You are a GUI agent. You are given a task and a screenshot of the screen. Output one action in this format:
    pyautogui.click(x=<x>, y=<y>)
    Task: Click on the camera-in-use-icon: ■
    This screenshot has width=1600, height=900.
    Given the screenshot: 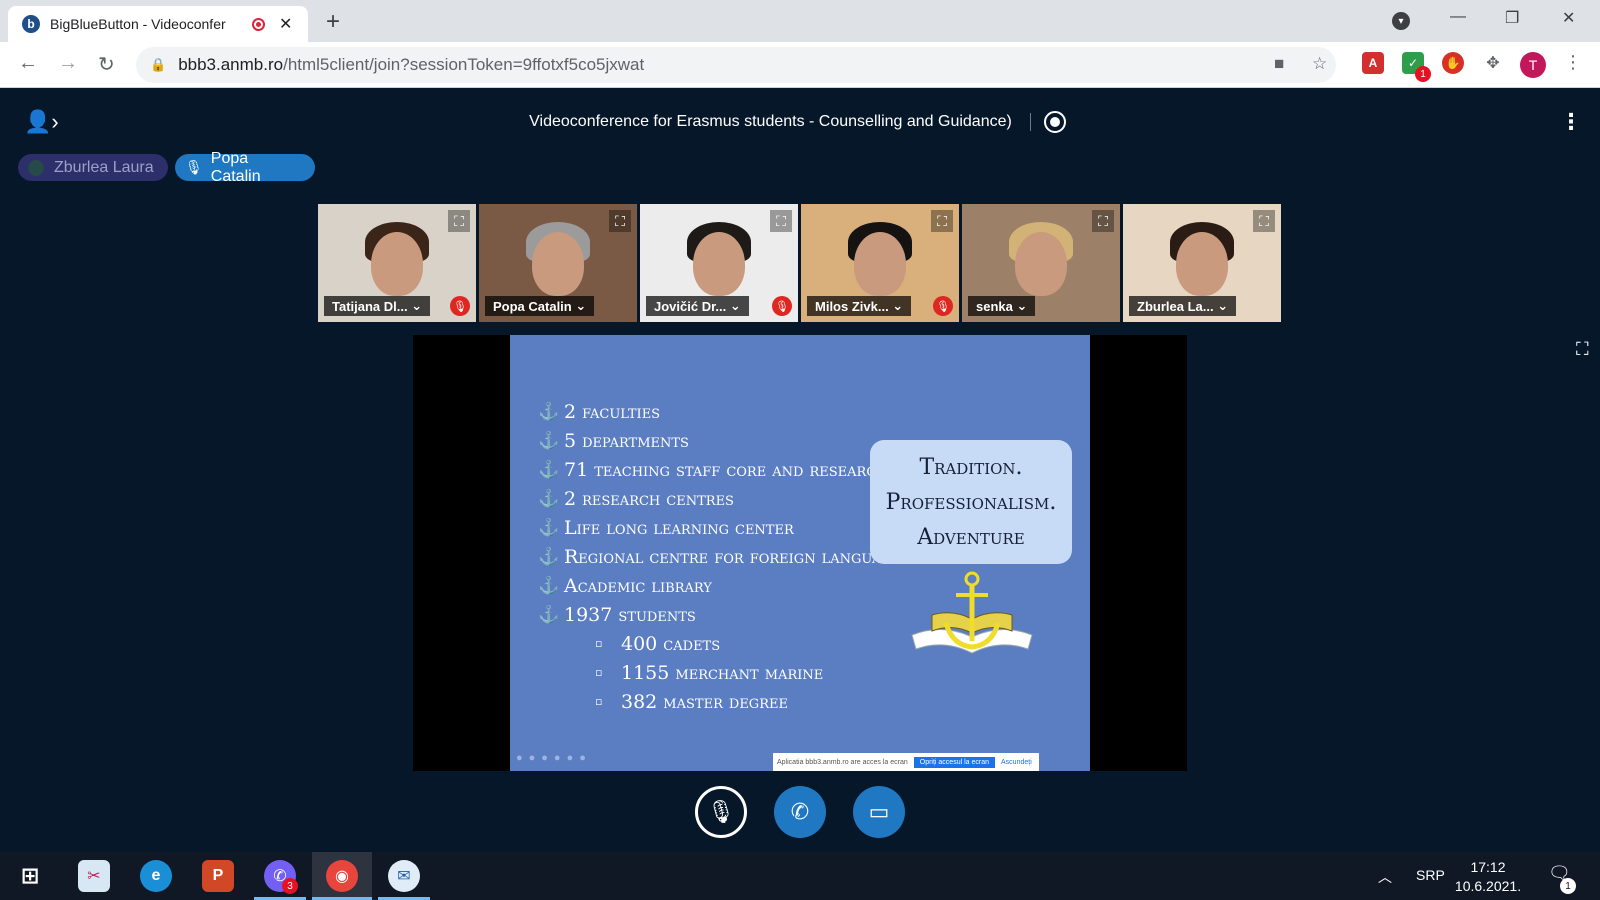 What is the action you would take?
    pyautogui.click(x=1279, y=64)
    